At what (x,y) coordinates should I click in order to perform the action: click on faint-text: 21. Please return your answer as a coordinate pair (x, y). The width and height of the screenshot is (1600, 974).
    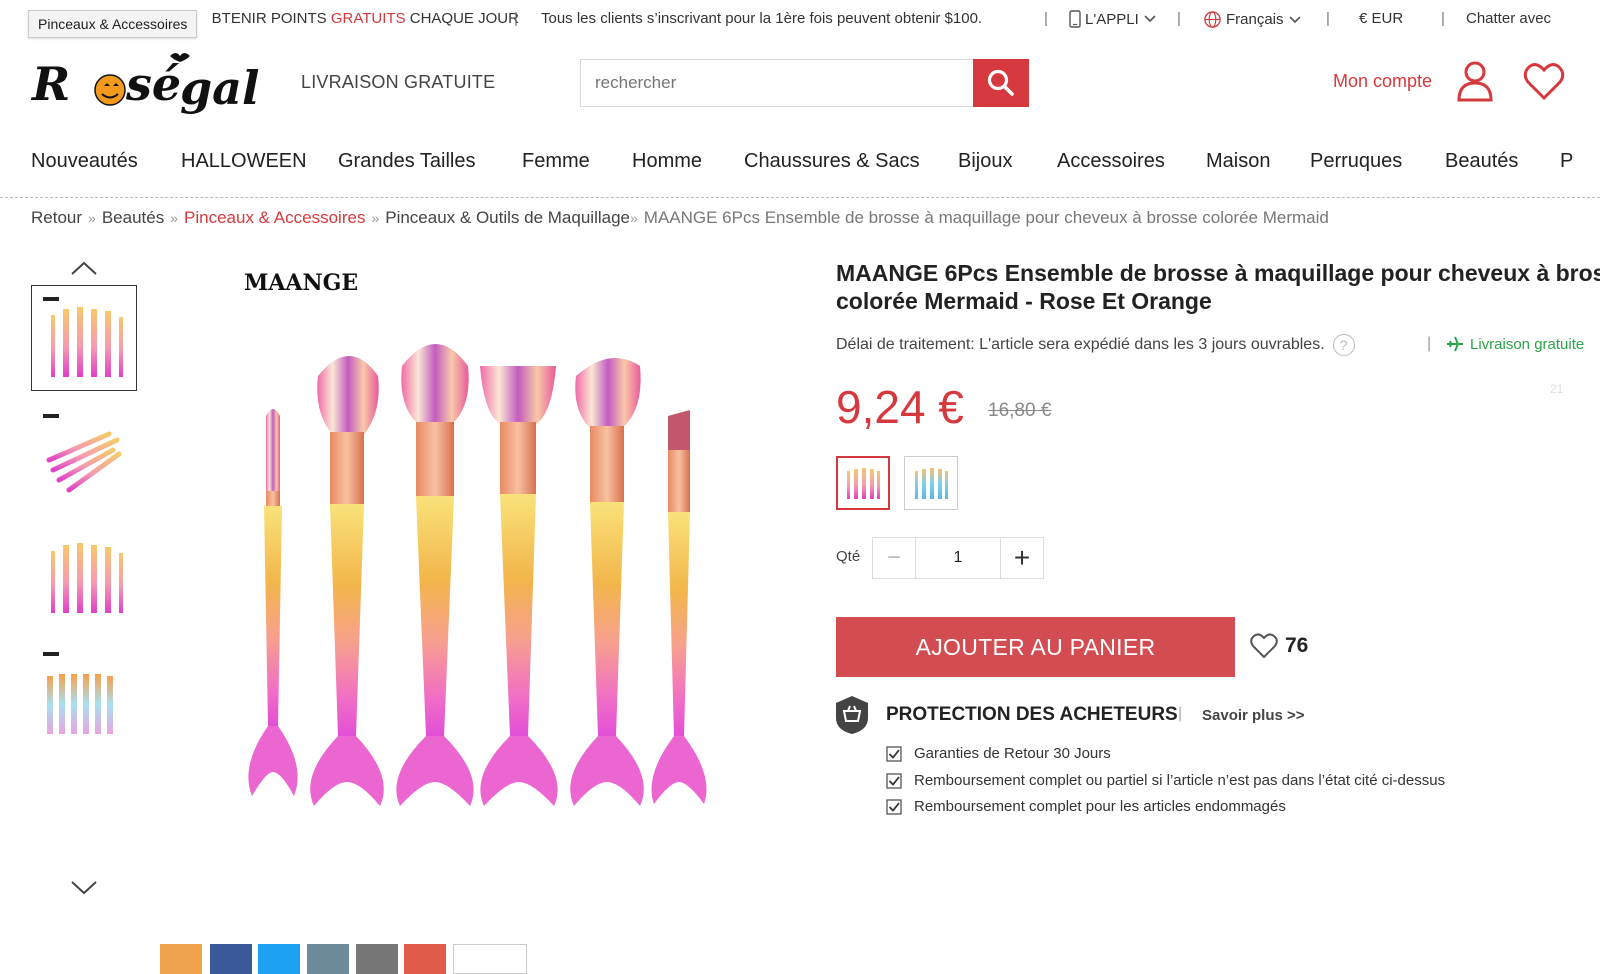
    Looking at the image, I should click on (1557, 389).